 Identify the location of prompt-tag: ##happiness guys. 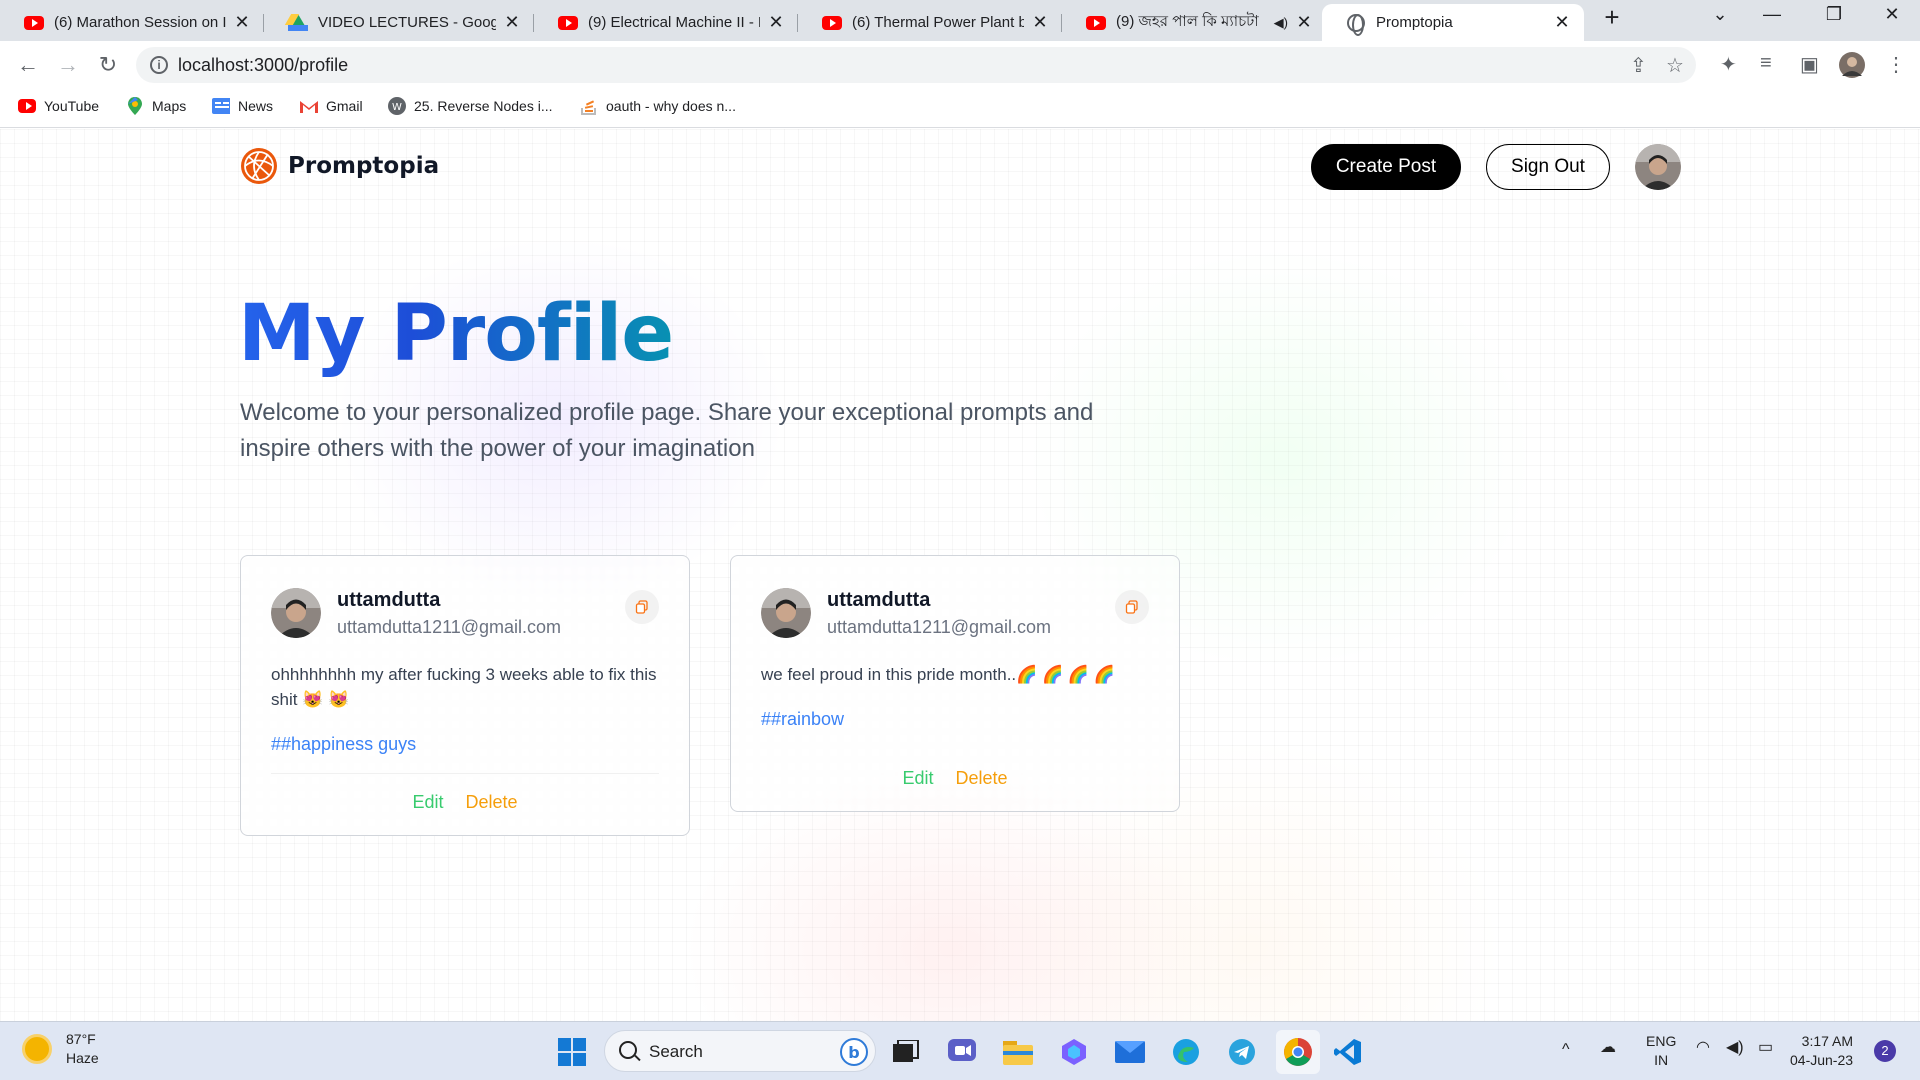
(465, 744).